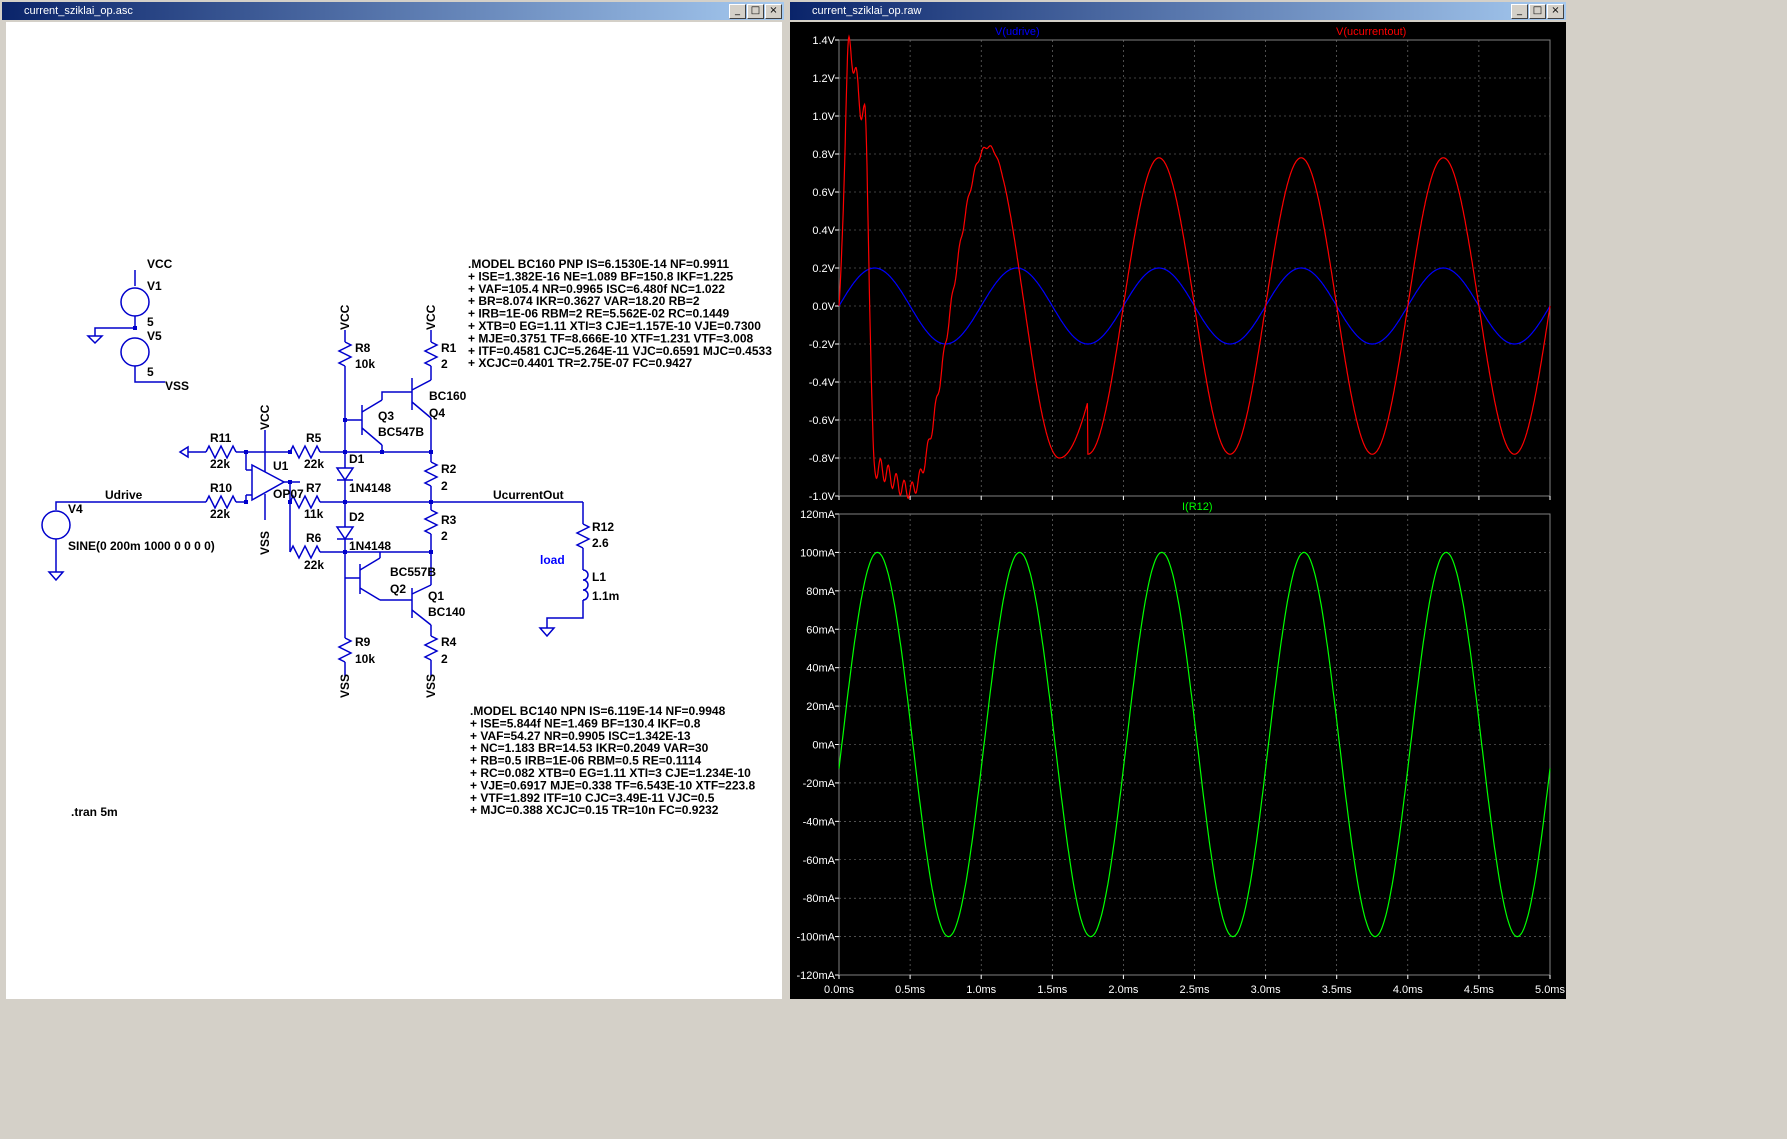  What do you see at coordinates (75, 509) in the screenshot?
I see `label-v4: V4` at bounding box center [75, 509].